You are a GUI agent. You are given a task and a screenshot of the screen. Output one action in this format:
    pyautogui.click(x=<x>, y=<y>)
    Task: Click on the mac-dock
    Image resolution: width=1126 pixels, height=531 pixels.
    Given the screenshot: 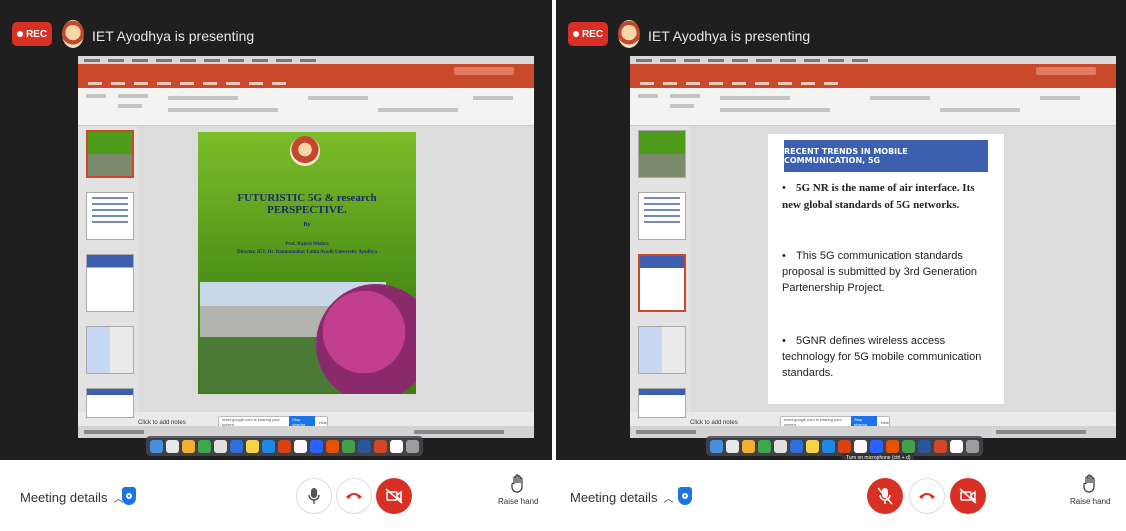 What is the action you would take?
    pyautogui.click(x=284, y=446)
    